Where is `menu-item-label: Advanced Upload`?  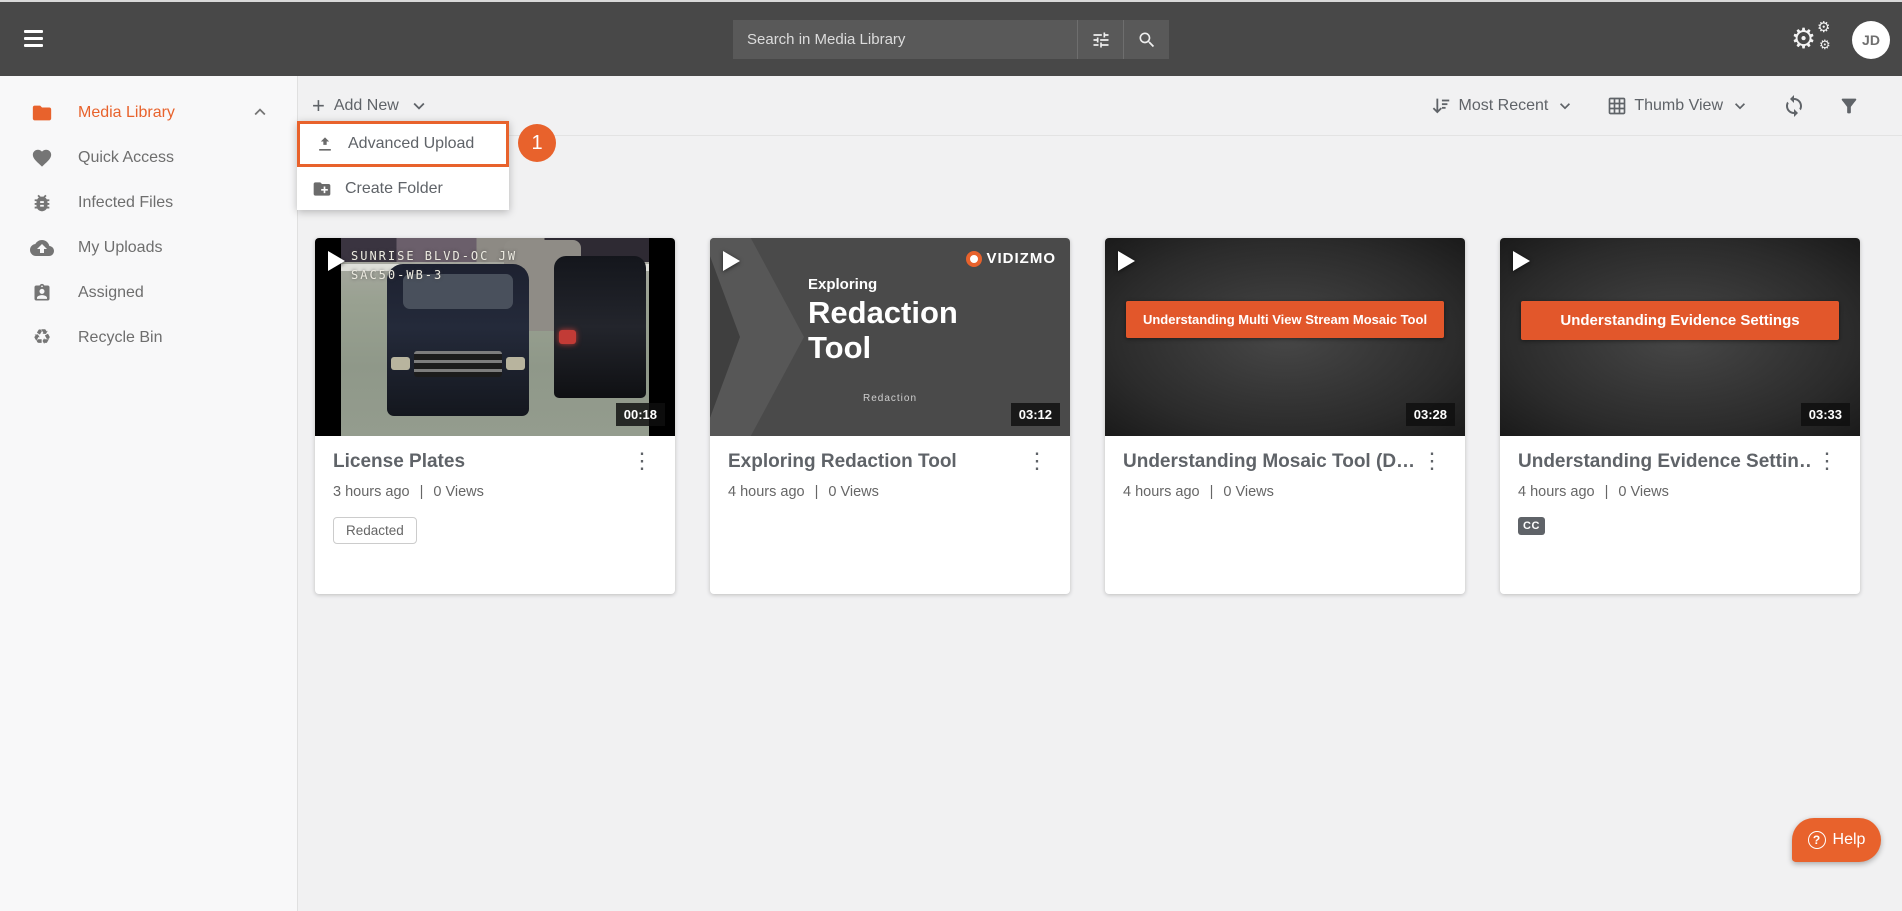
menu-item-label: Advanced Upload is located at coordinates (411, 143).